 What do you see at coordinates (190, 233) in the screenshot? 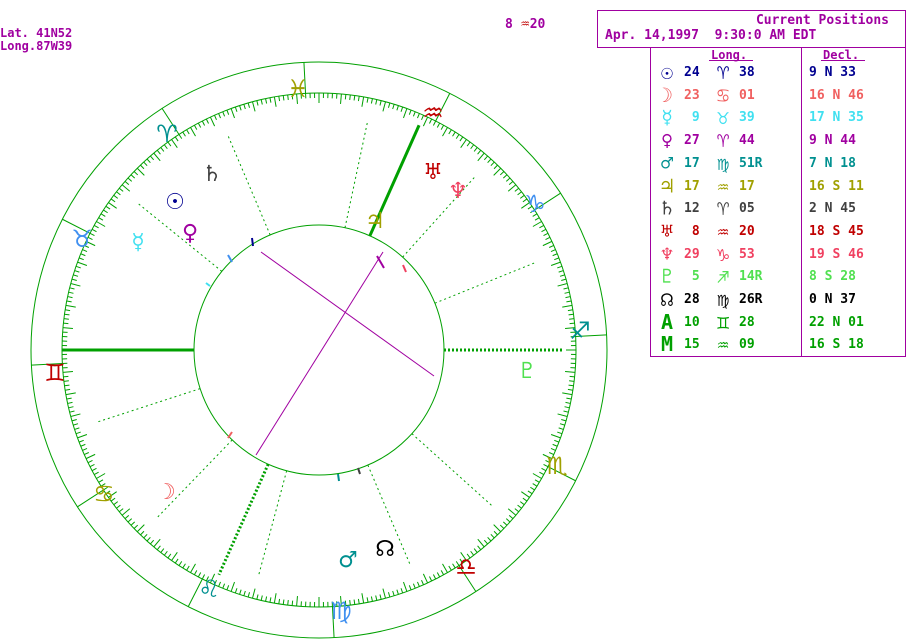
I see `venus-glyph: ♀` at bounding box center [190, 233].